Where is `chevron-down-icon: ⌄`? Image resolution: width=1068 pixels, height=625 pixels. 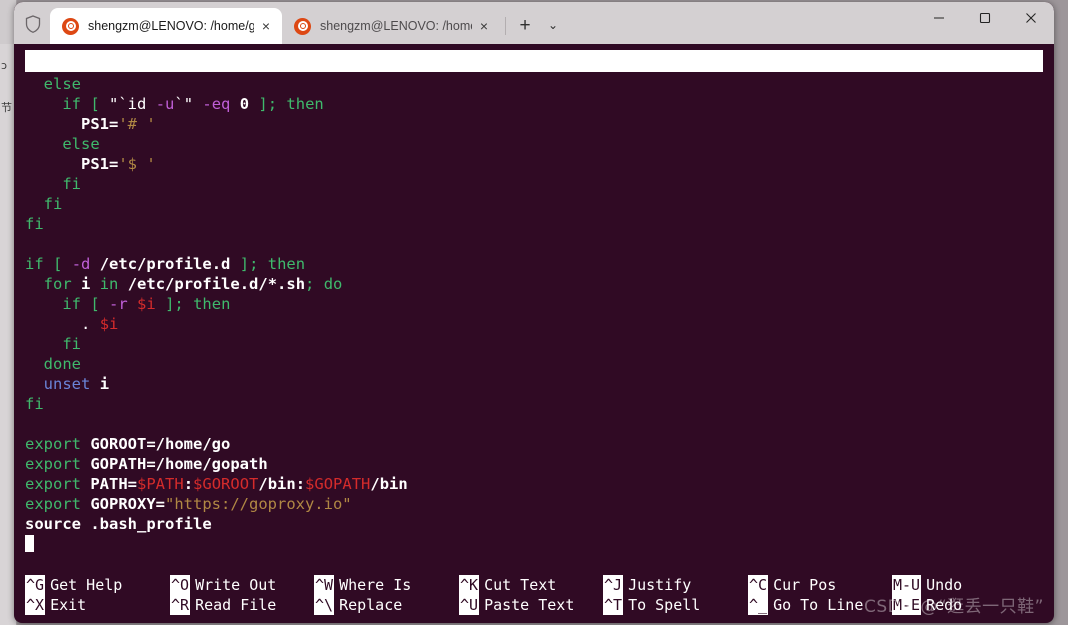
chevron-down-icon: ⌄ is located at coordinates (553, 25).